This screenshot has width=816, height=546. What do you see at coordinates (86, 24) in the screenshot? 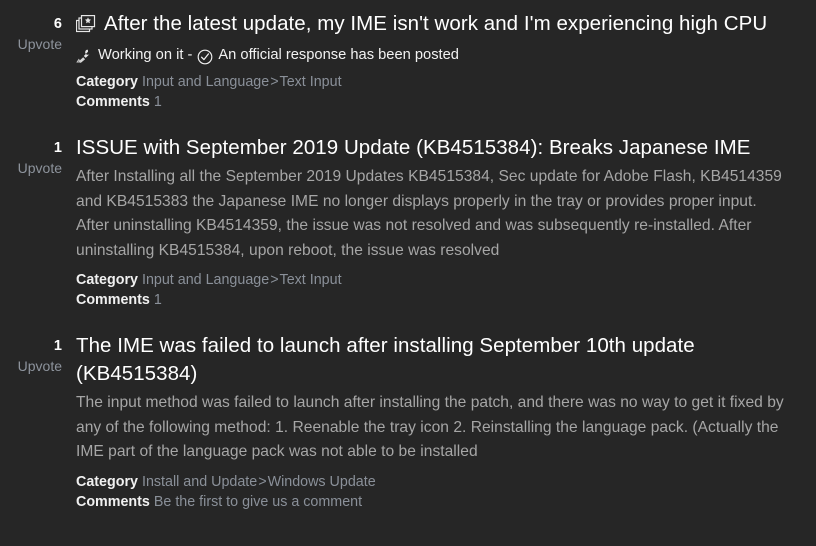
I see `featured-cards-star-icon` at bounding box center [86, 24].